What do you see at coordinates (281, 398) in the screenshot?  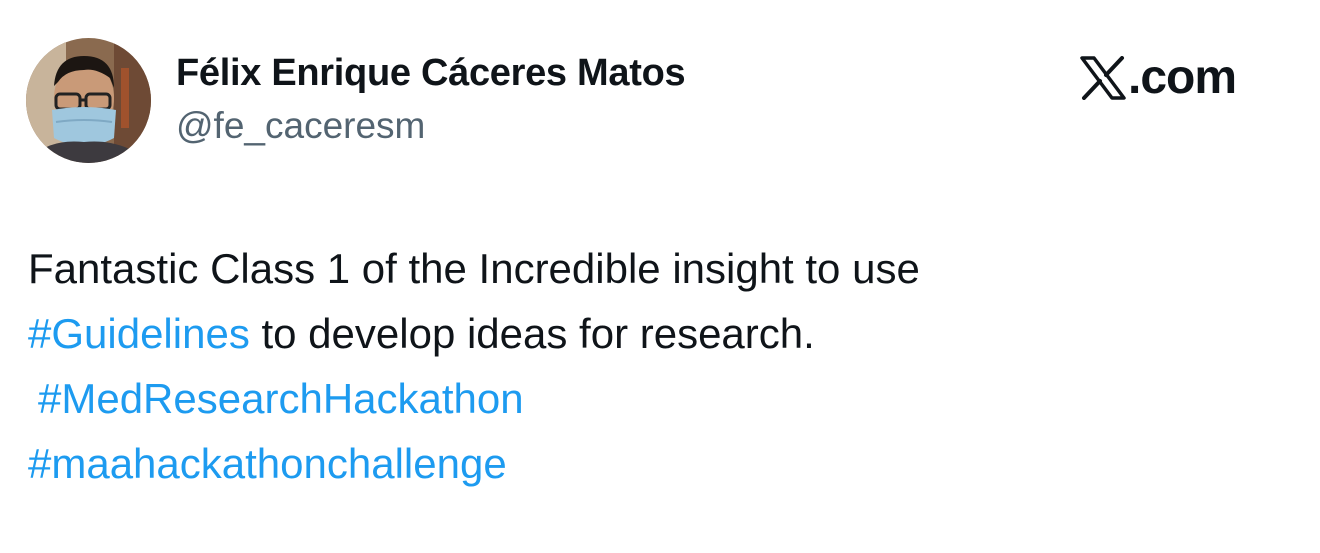 I see `hashtag-medresearchhackathon-link: #MedResearchHackathon` at bounding box center [281, 398].